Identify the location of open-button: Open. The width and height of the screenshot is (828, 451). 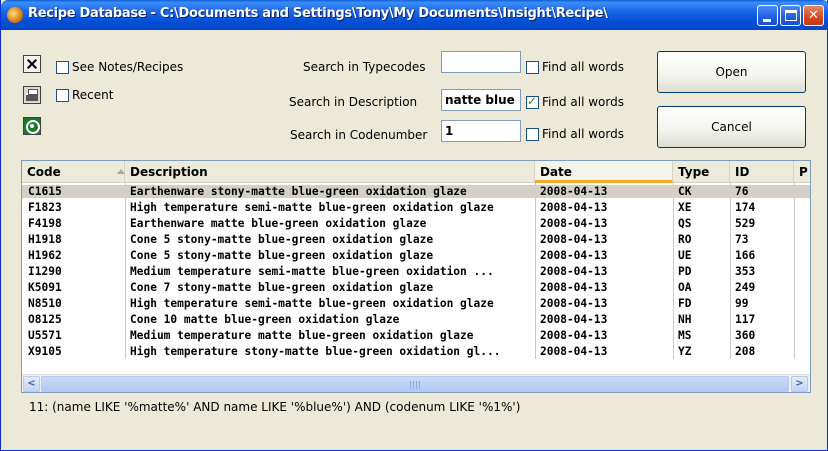
(731, 72).